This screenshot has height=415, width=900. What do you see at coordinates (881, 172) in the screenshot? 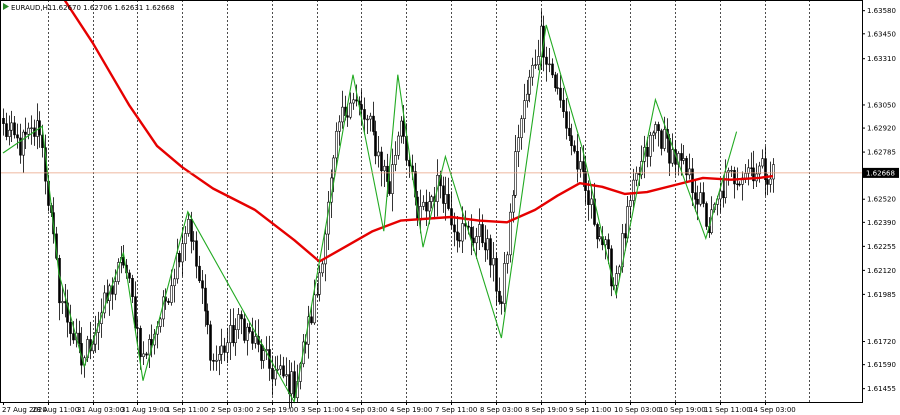
I see `current-price-badge: 1.62668` at bounding box center [881, 172].